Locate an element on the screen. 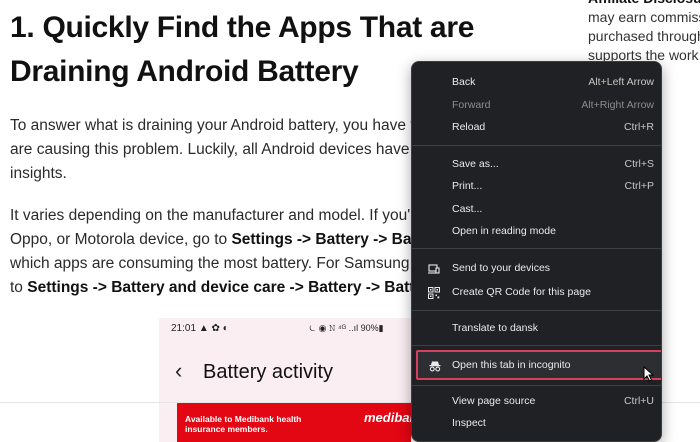 The width and height of the screenshot is (700, 442). menu-item-label: Open in reading mode is located at coordinates (504, 231).